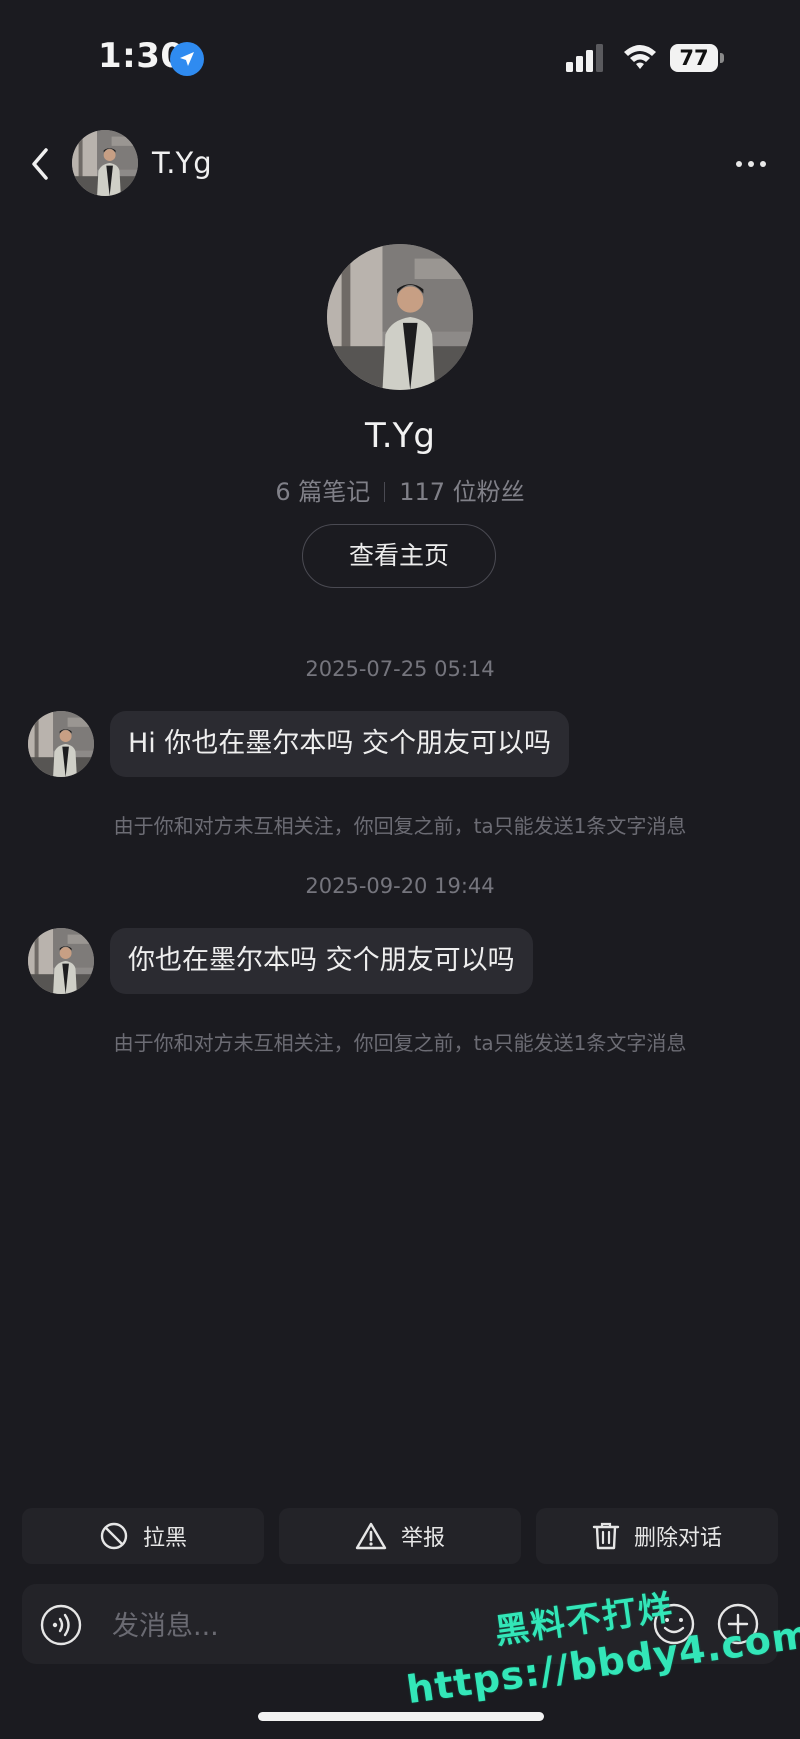  I want to click on home-indicator, so click(401, 1716).